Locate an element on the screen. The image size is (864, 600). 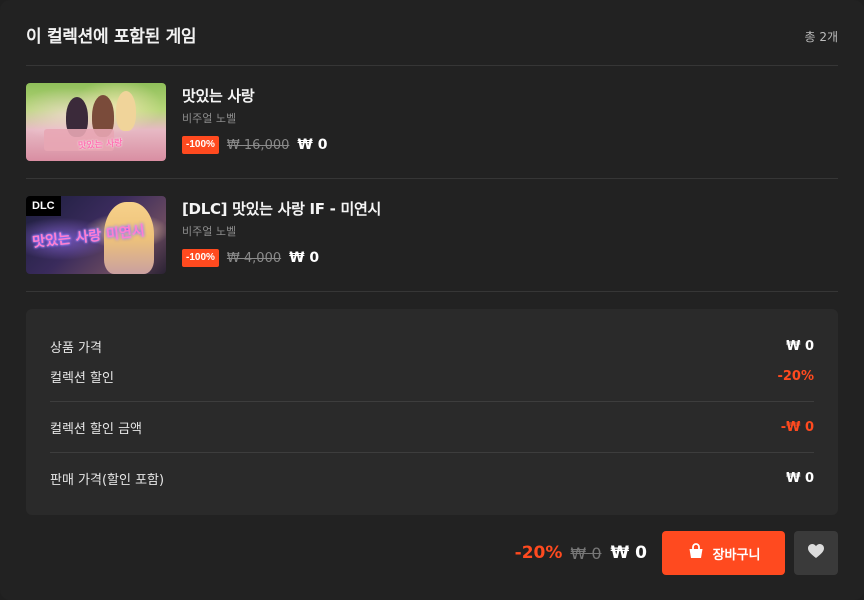
game-title: [DLC] 맛있는 사랑 IF - 미연시 is located at coordinates (281, 209).